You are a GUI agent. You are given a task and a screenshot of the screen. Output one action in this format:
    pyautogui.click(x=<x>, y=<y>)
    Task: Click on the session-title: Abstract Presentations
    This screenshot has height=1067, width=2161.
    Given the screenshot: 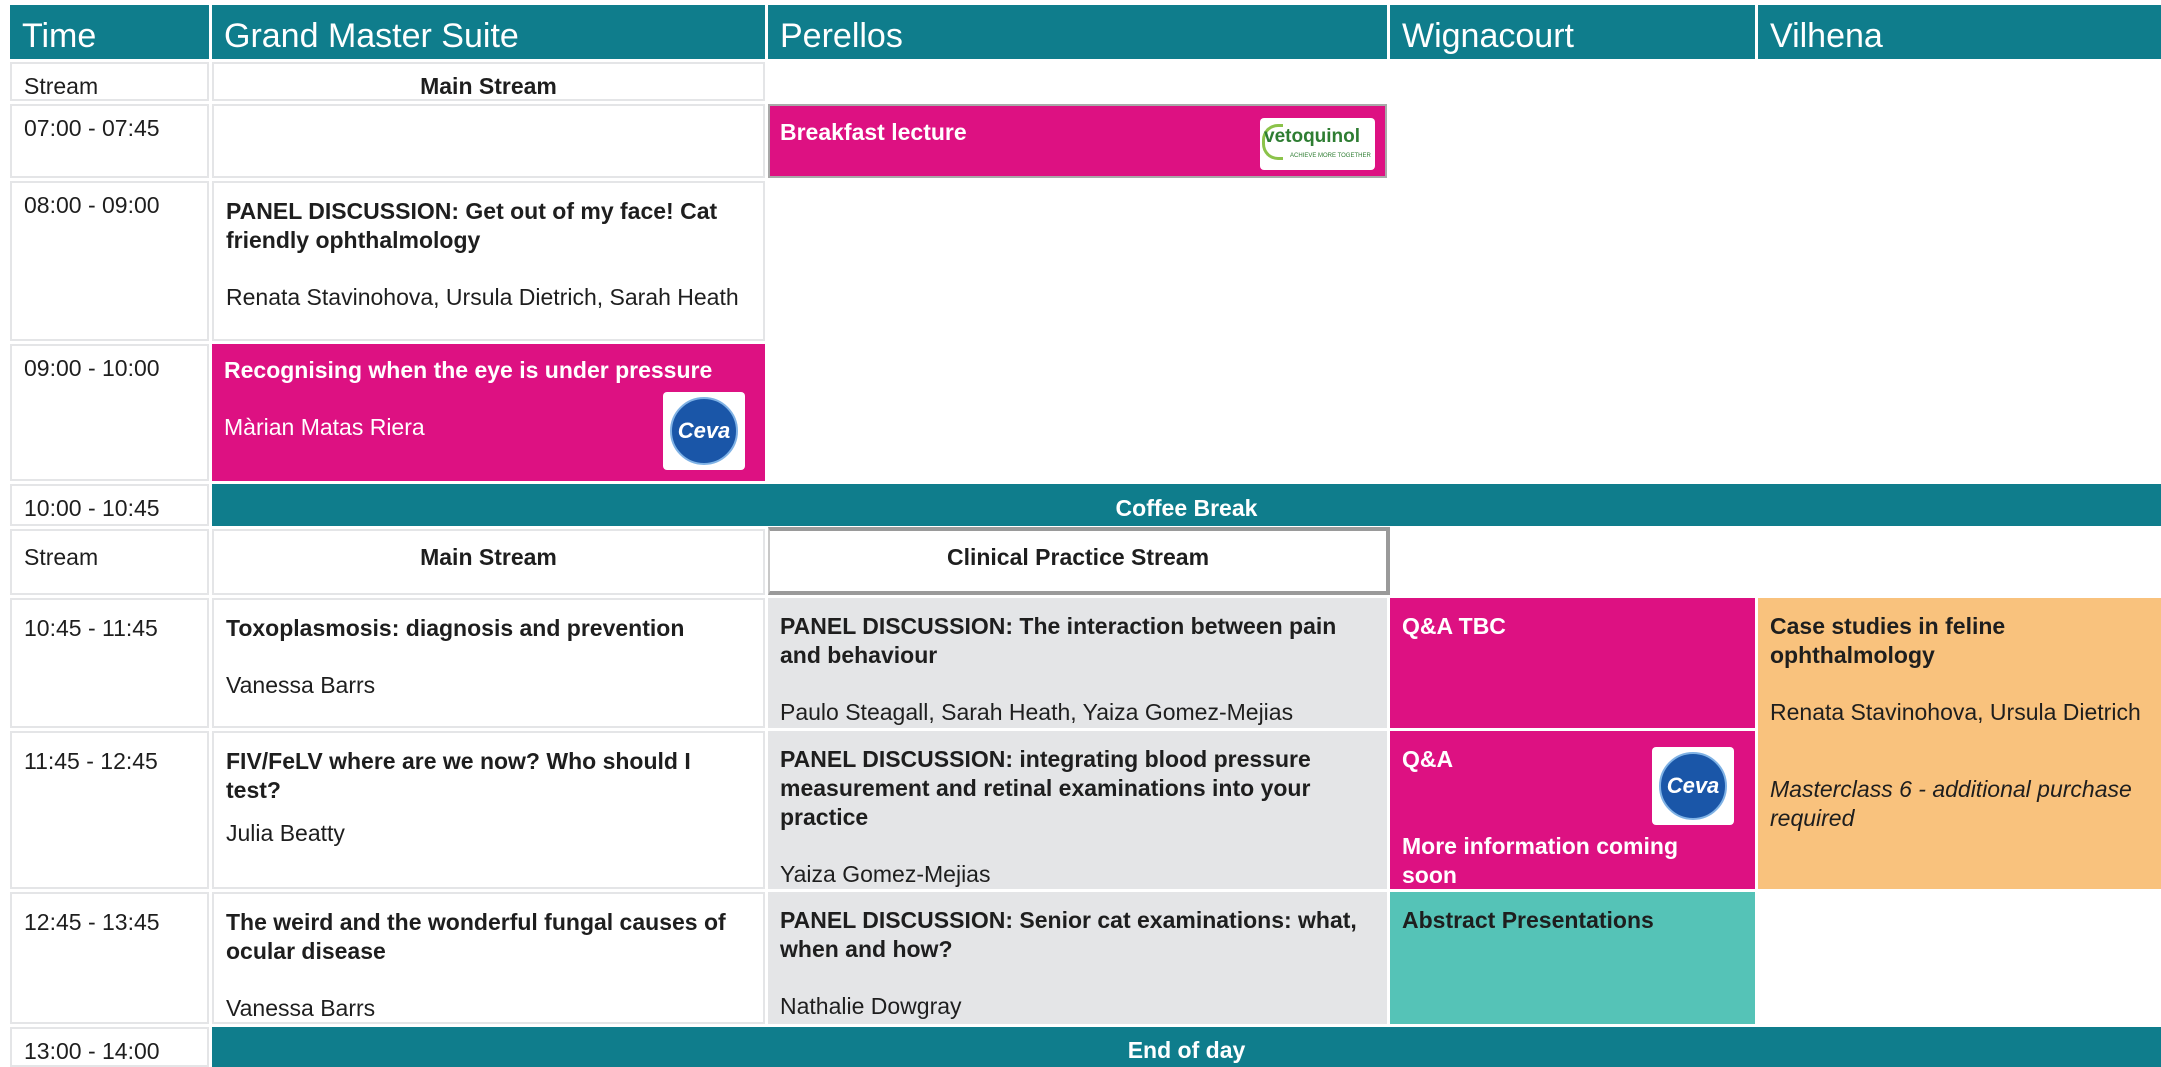 What is the action you would take?
    pyautogui.click(x=1528, y=920)
    